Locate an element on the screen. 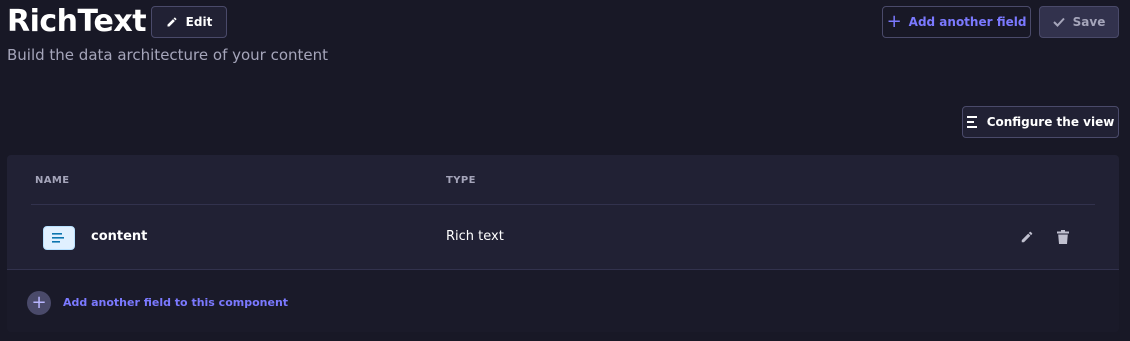 The width and height of the screenshot is (1130, 341). save-button: Save is located at coordinates (1079, 22).